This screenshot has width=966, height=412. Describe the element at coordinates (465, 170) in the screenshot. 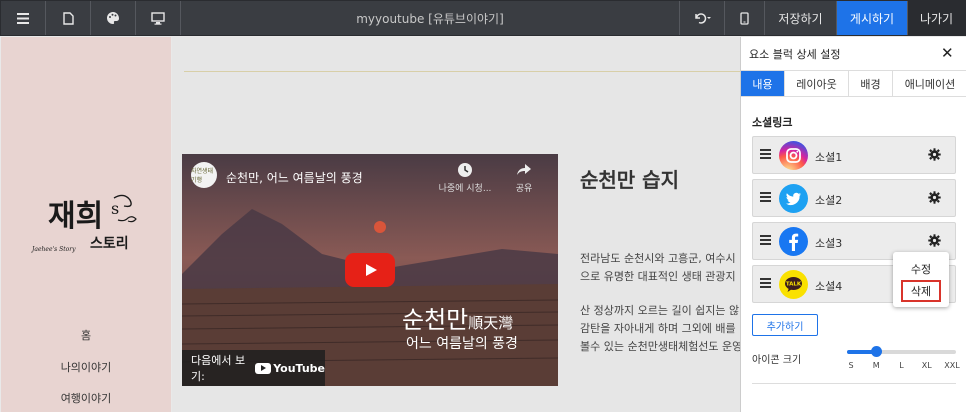

I see `clock-icon` at that location.